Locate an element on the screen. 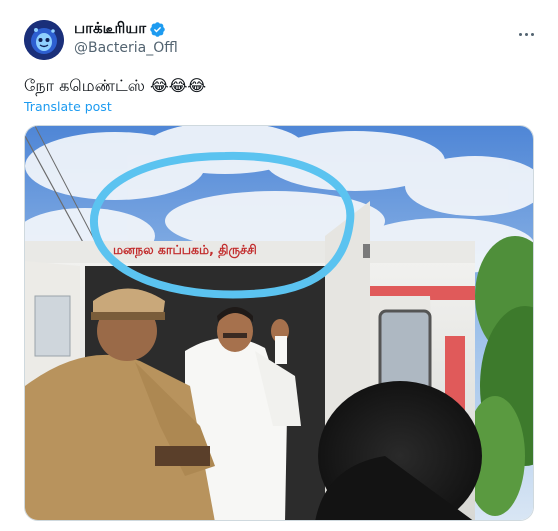 The height and width of the screenshot is (531, 558). translate-post-link: Translate post is located at coordinates (68, 106).